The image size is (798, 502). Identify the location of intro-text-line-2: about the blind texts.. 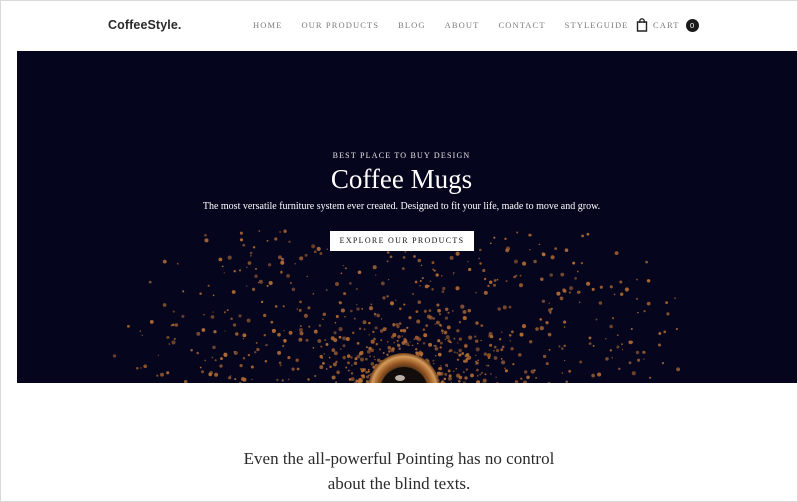
(399, 483).